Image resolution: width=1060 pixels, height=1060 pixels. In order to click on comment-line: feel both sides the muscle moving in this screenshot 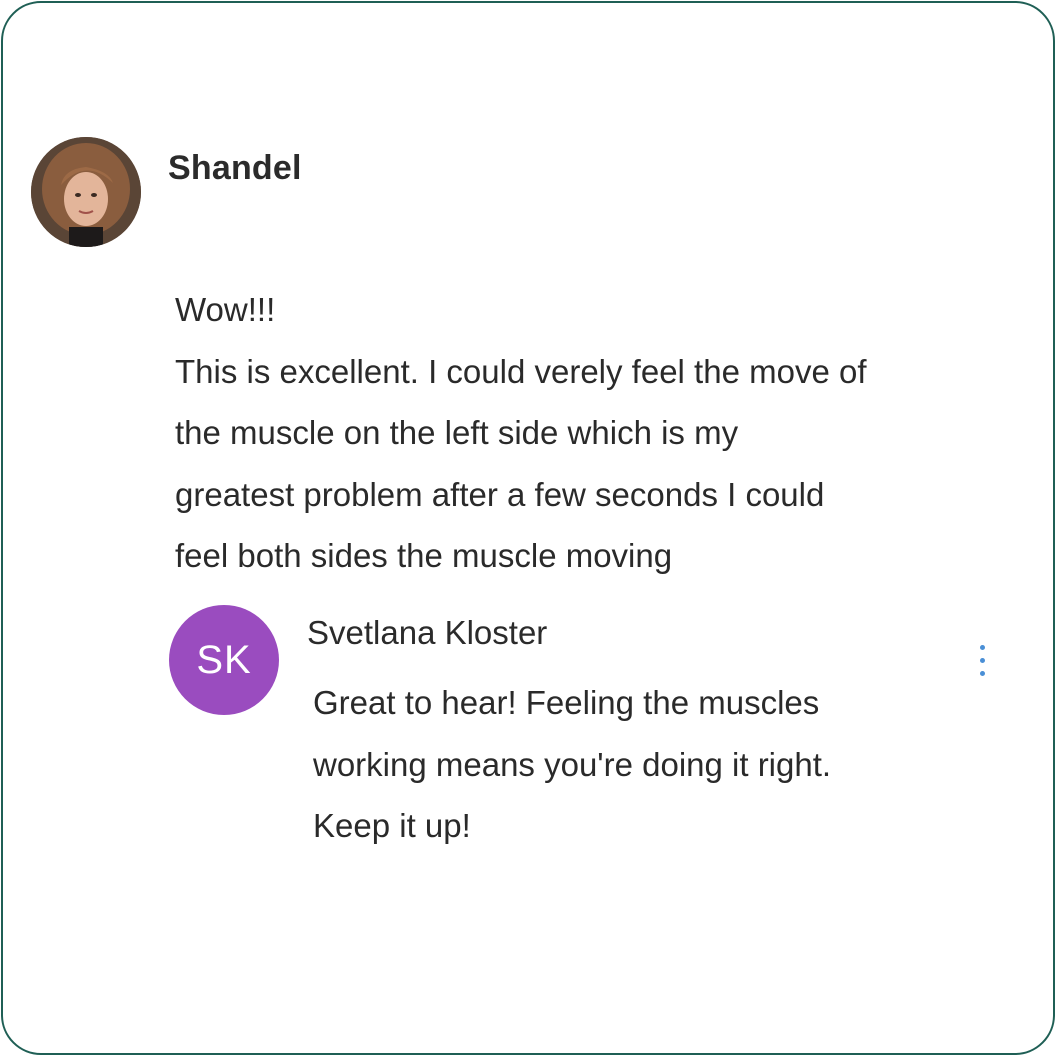, I will do `click(424, 555)`.